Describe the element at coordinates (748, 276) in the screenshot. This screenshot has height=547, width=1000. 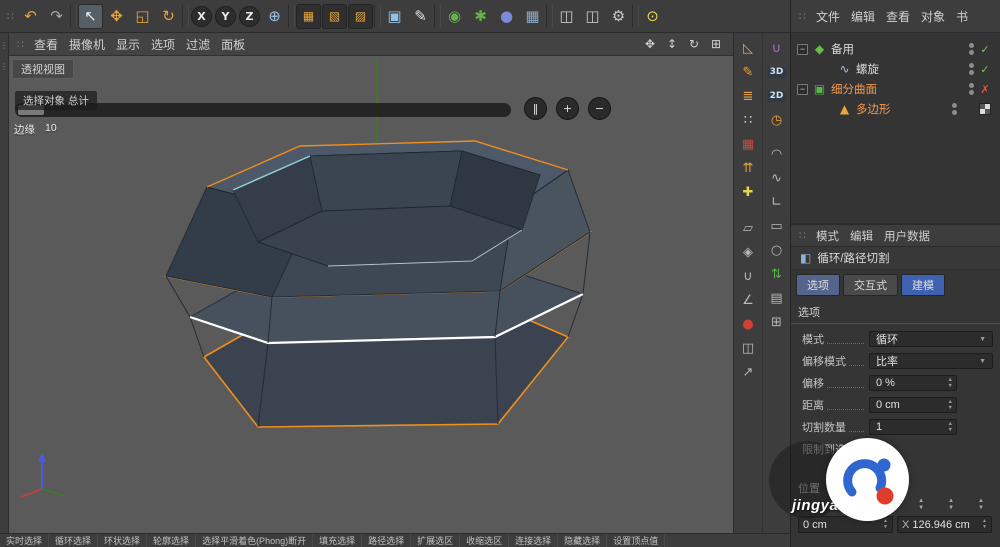
I see `snap-icon: ∪` at that location.